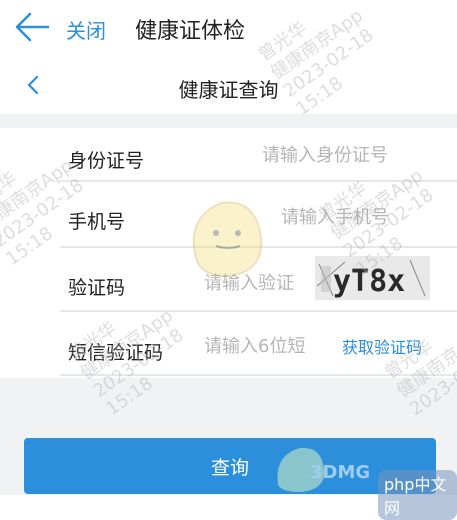  I want to click on phone-input, so click(361, 217).